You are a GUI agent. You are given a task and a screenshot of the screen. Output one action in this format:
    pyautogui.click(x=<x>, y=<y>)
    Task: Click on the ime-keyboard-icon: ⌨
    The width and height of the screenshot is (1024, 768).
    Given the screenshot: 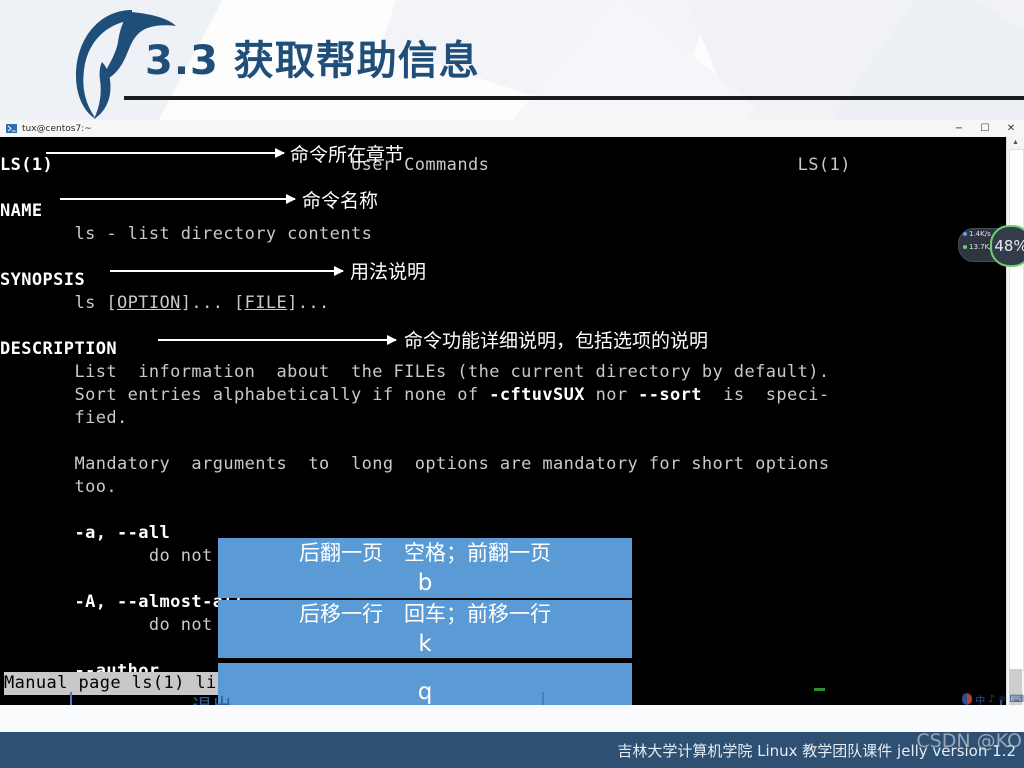 What is the action you would take?
    pyautogui.click(x=1017, y=699)
    